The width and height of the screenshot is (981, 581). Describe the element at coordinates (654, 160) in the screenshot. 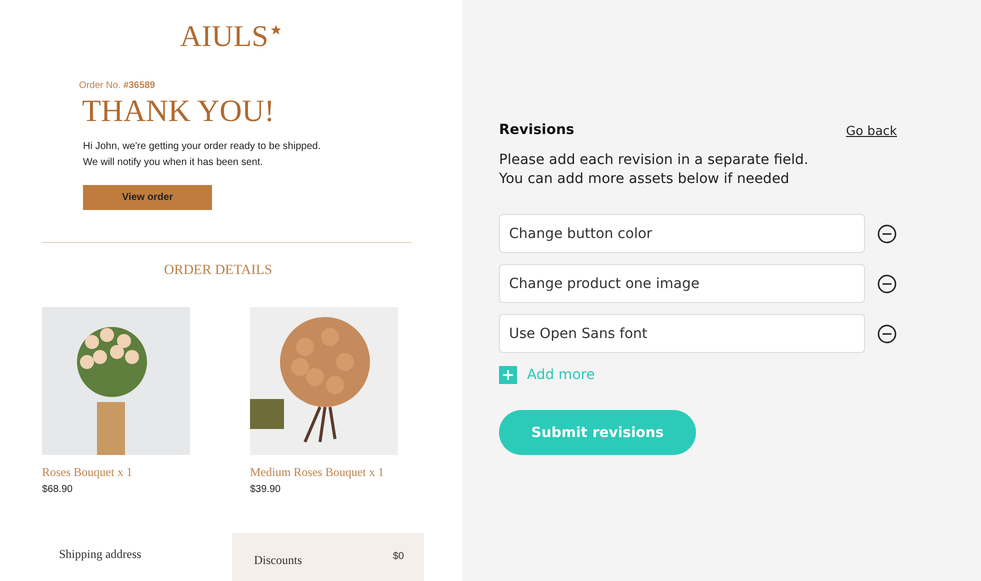

I see `instruction-text: Please add each revision in a separate field.` at that location.